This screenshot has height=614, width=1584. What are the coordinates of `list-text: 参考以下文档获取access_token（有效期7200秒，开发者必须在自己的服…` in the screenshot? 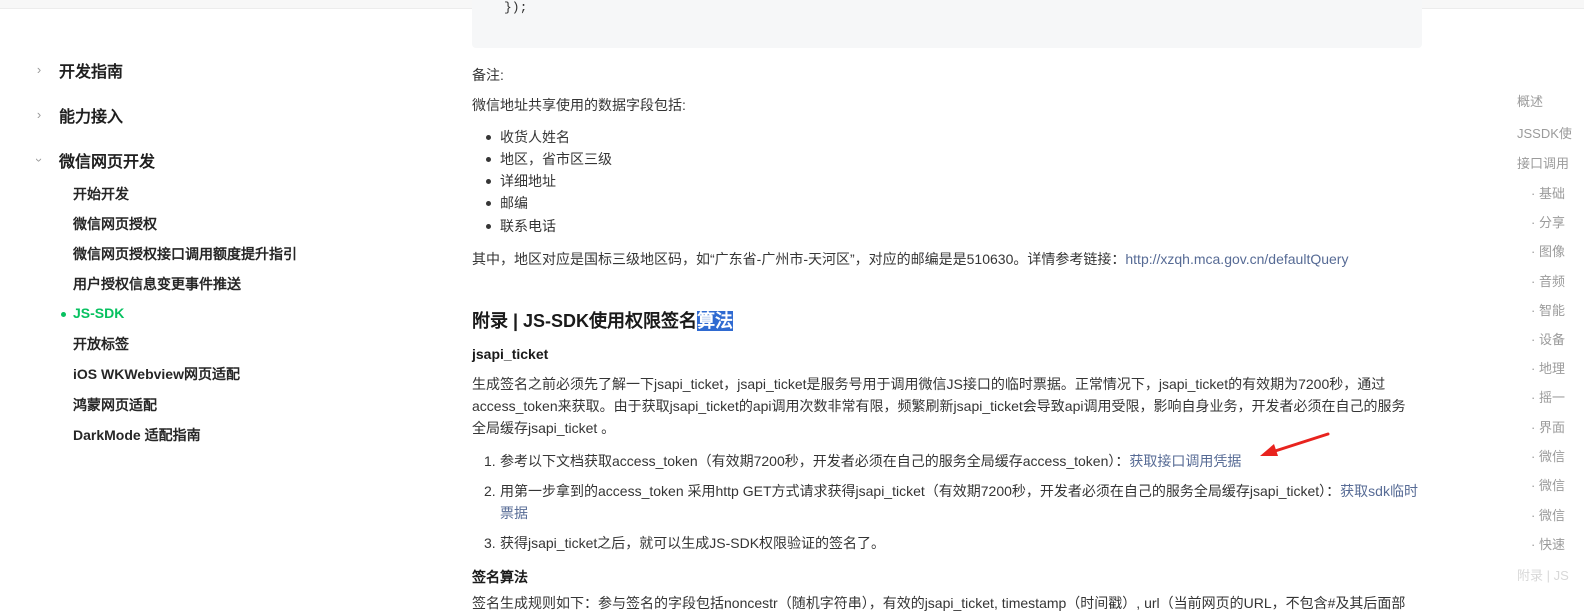 It's located at (870, 461).